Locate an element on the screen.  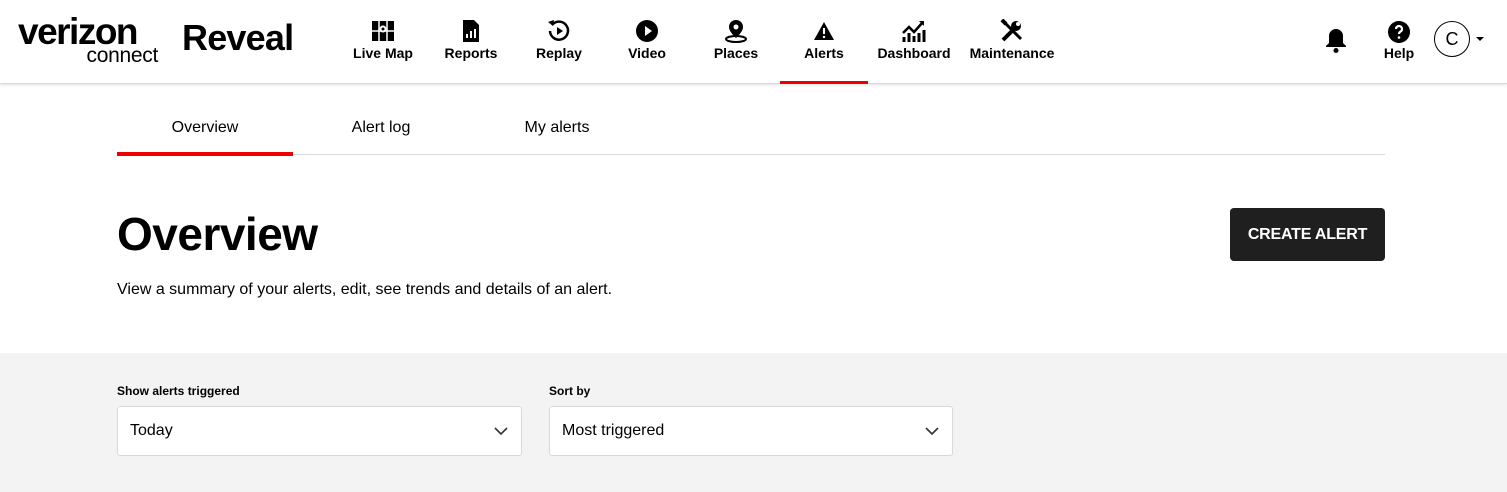
help-button: Help is located at coordinates (1399, 43).